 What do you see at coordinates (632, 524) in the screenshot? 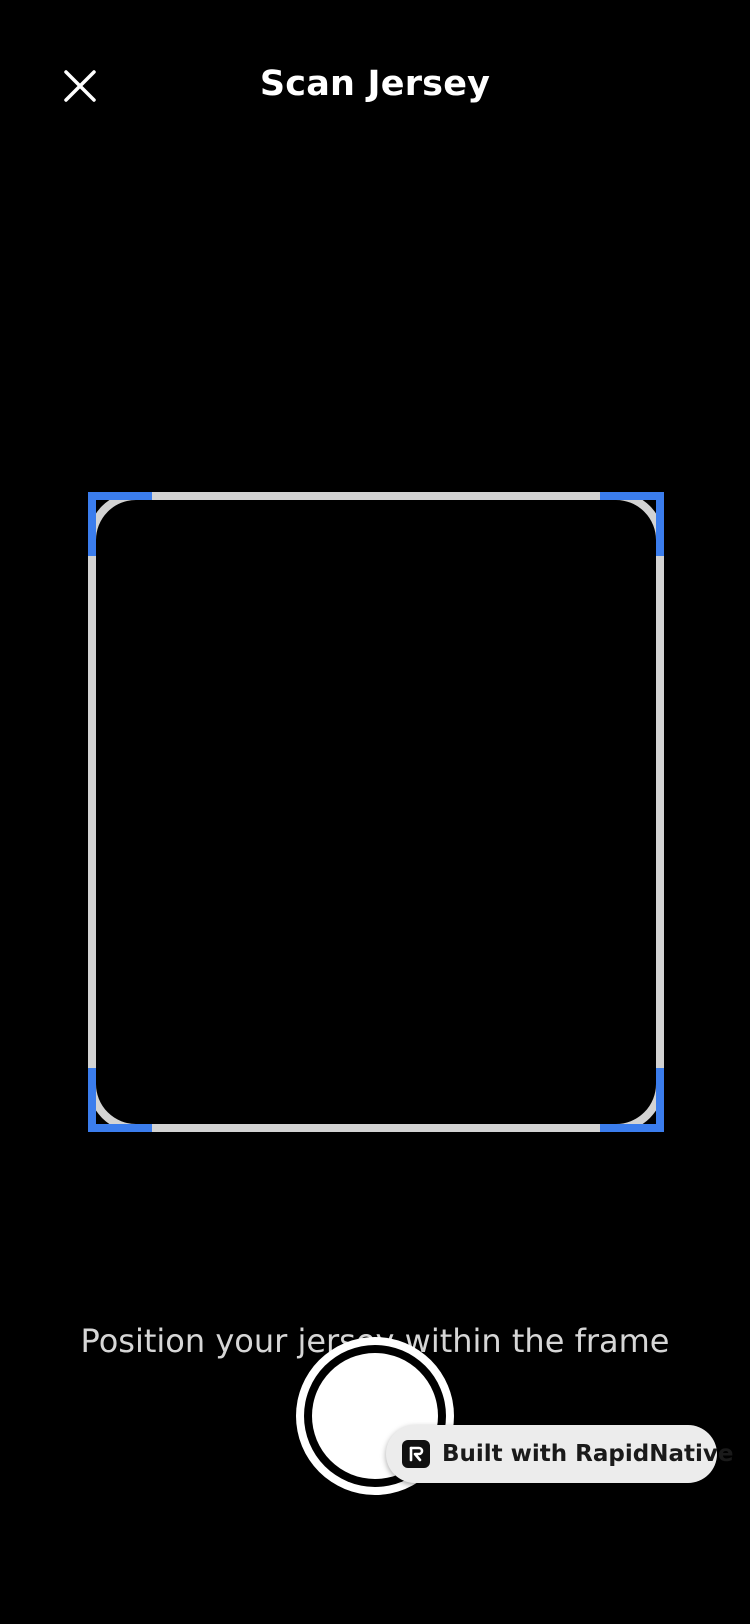
I see `scan-corner-top-right` at bounding box center [632, 524].